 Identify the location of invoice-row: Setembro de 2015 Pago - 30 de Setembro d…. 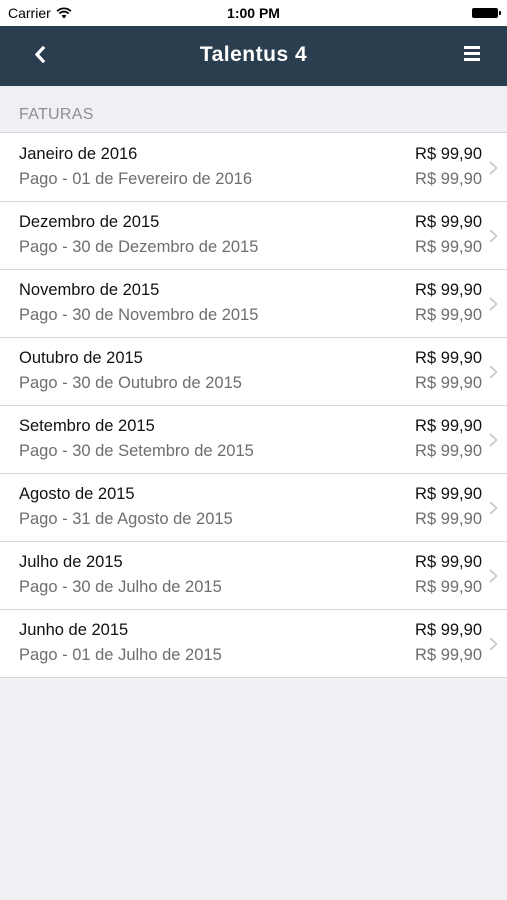
(253, 439).